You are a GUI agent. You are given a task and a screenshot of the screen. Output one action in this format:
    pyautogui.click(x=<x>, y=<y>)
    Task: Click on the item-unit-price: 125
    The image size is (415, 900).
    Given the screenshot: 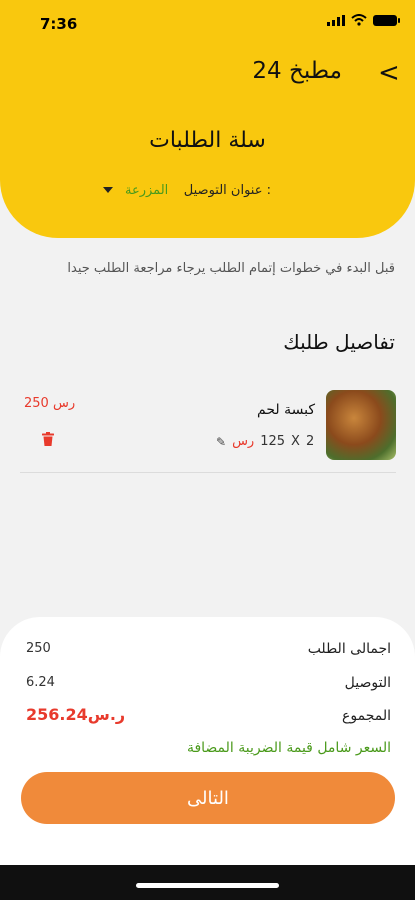 What is the action you would take?
    pyautogui.click(x=273, y=441)
    